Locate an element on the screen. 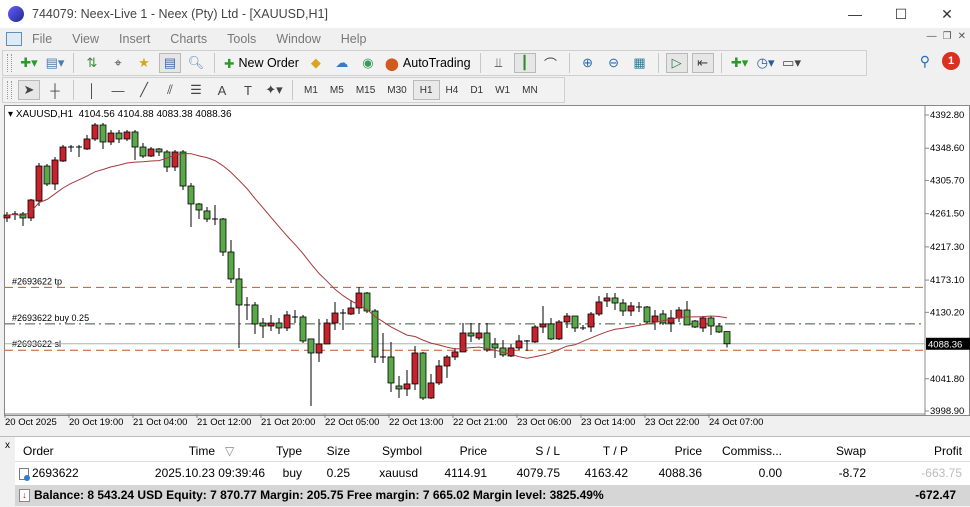  total-profit: -672.47 is located at coordinates (935, 495).